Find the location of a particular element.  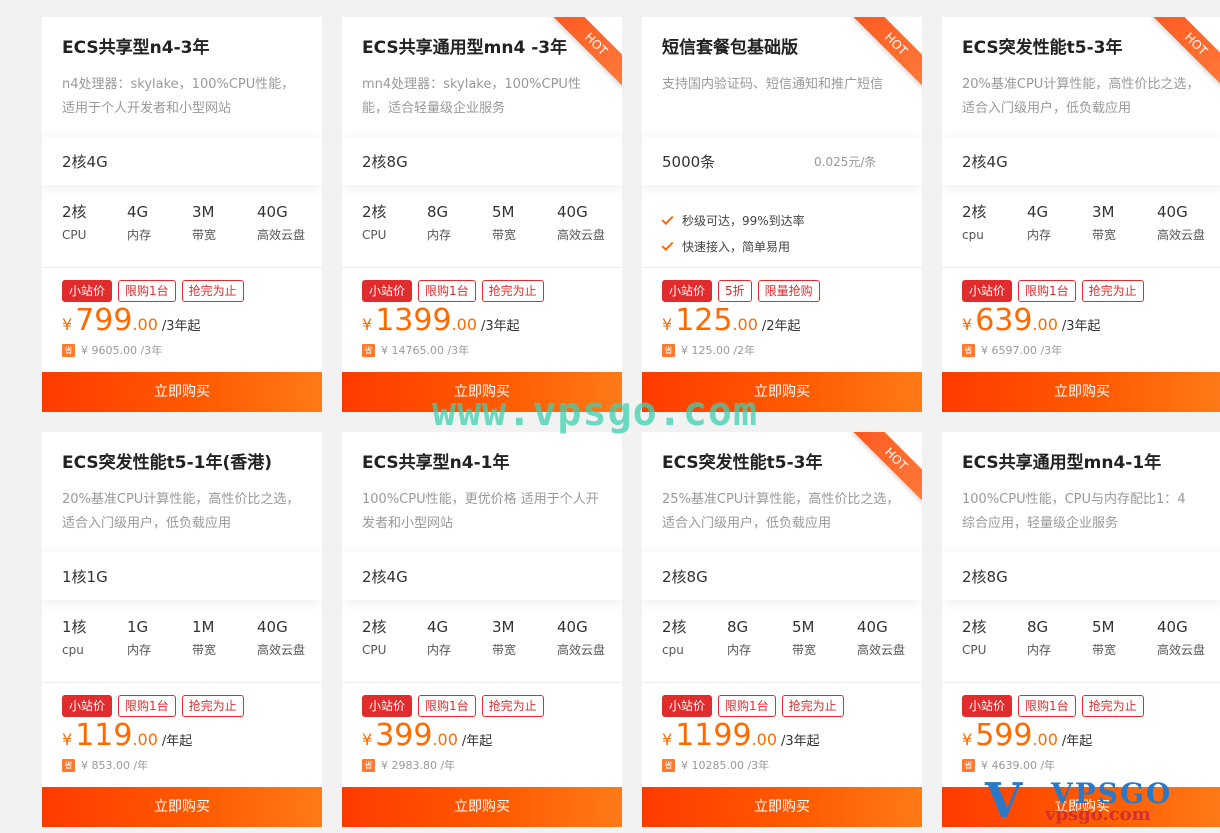

price: ¥799.00/3年起 is located at coordinates (182, 322).